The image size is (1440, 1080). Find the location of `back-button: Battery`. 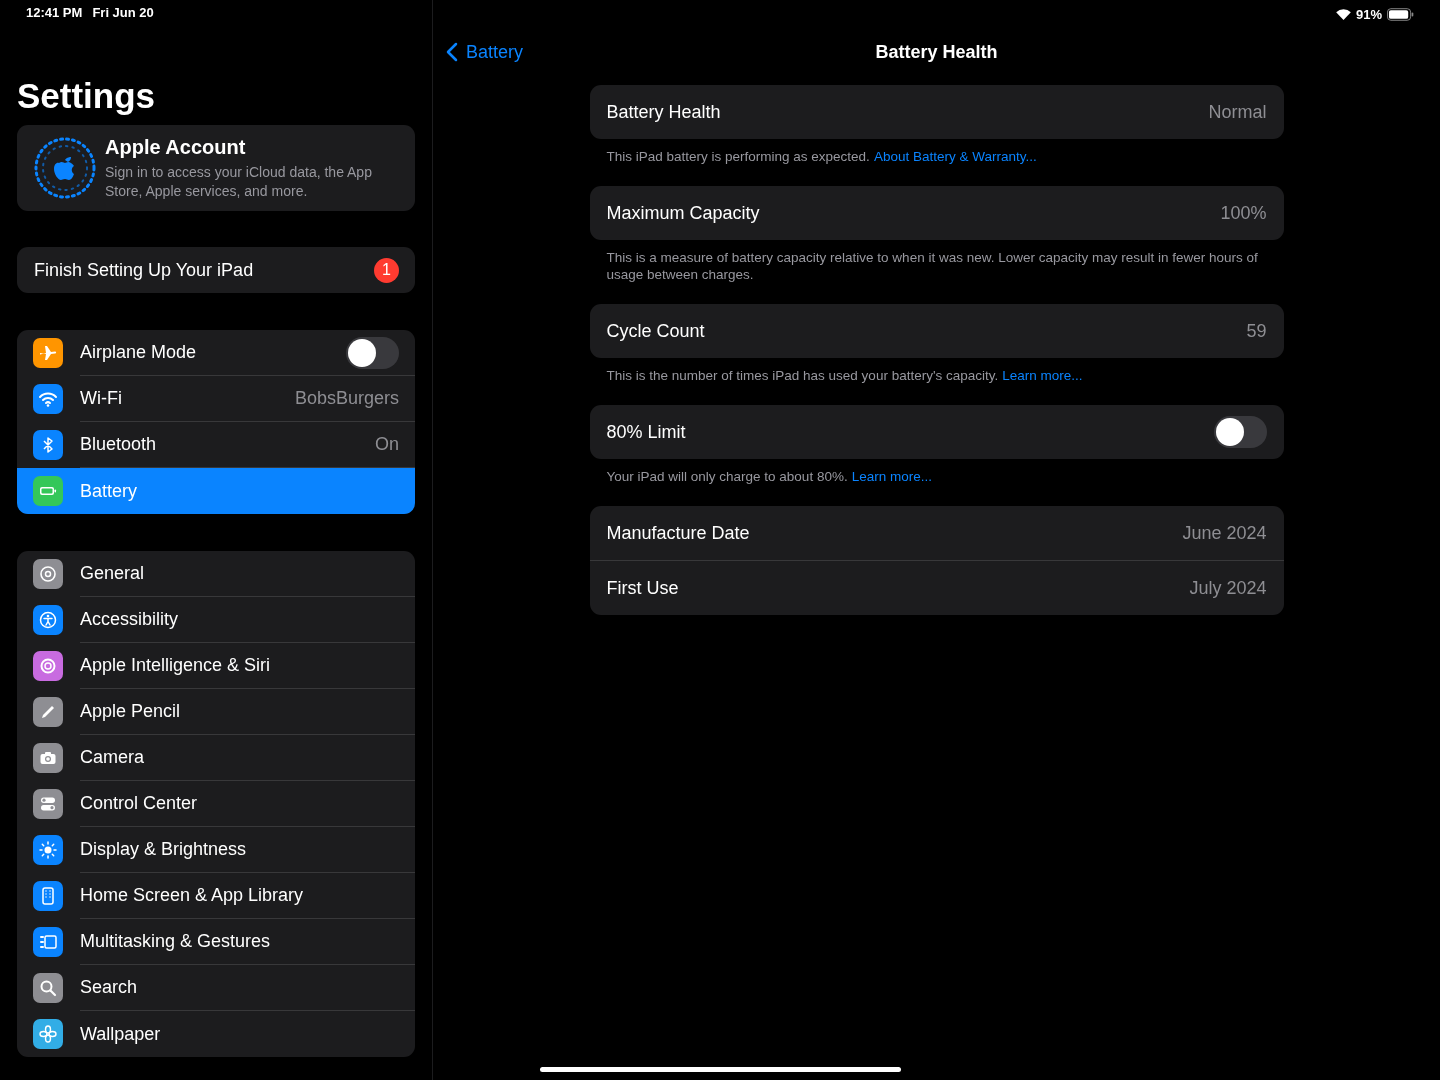

back-button: Battery is located at coordinates (485, 52).